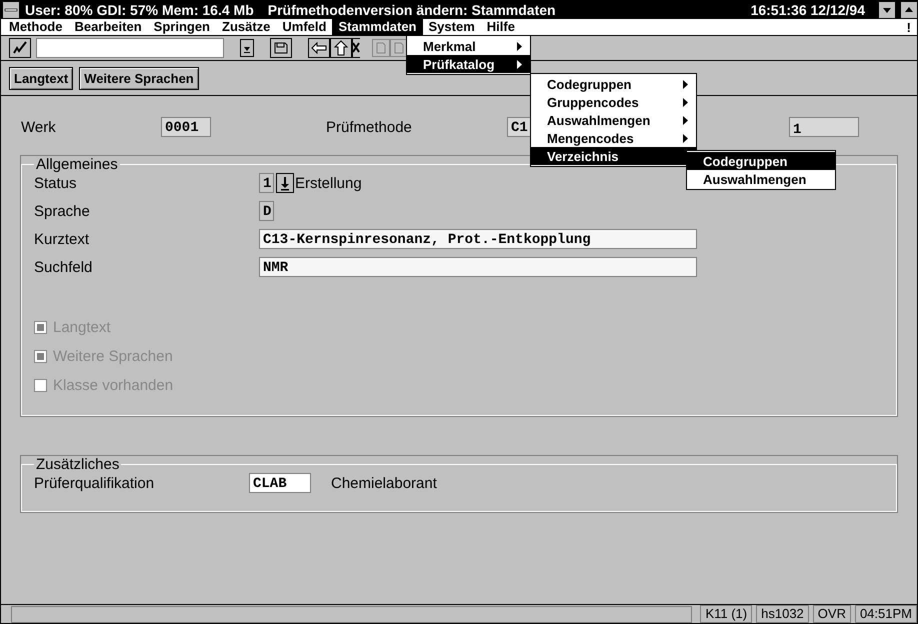 This screenshot has width=918, height=624. Describe the element at coordinates (399, 48) in the screenshot. I see `page-icon` at that location.